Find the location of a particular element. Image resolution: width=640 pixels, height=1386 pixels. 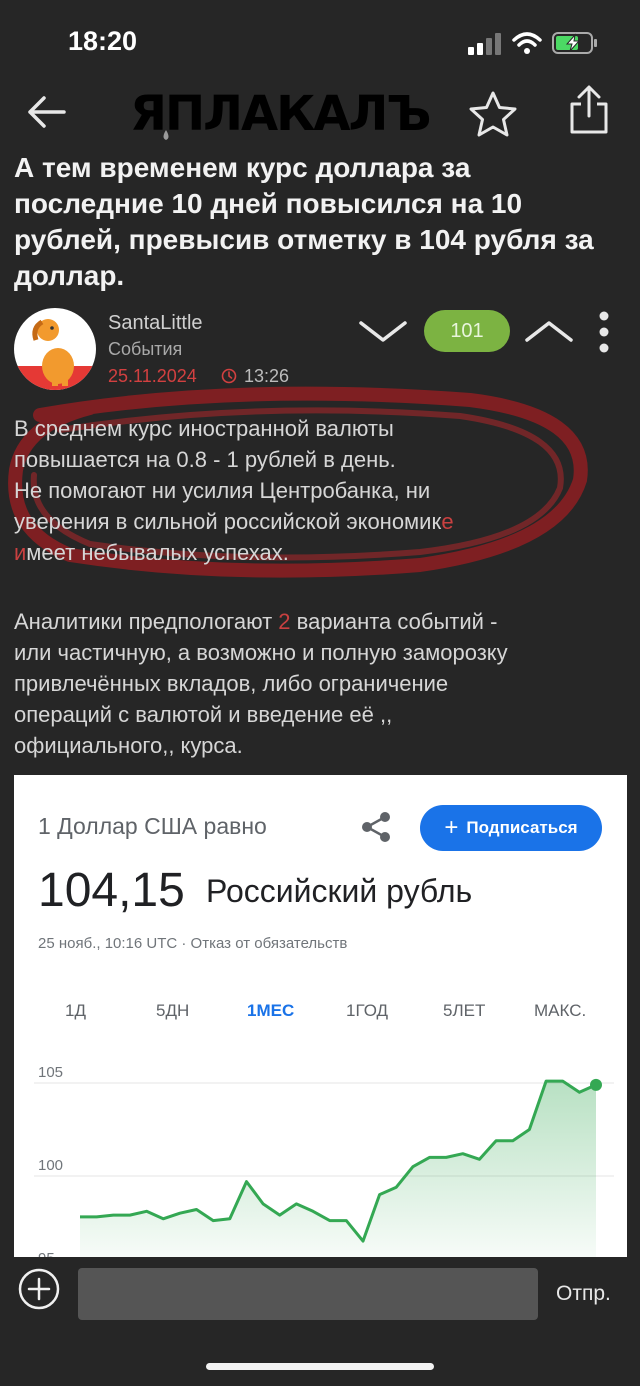

svg-text: ЯПЛАКАЛЪ is located at coordinates (280, 113).